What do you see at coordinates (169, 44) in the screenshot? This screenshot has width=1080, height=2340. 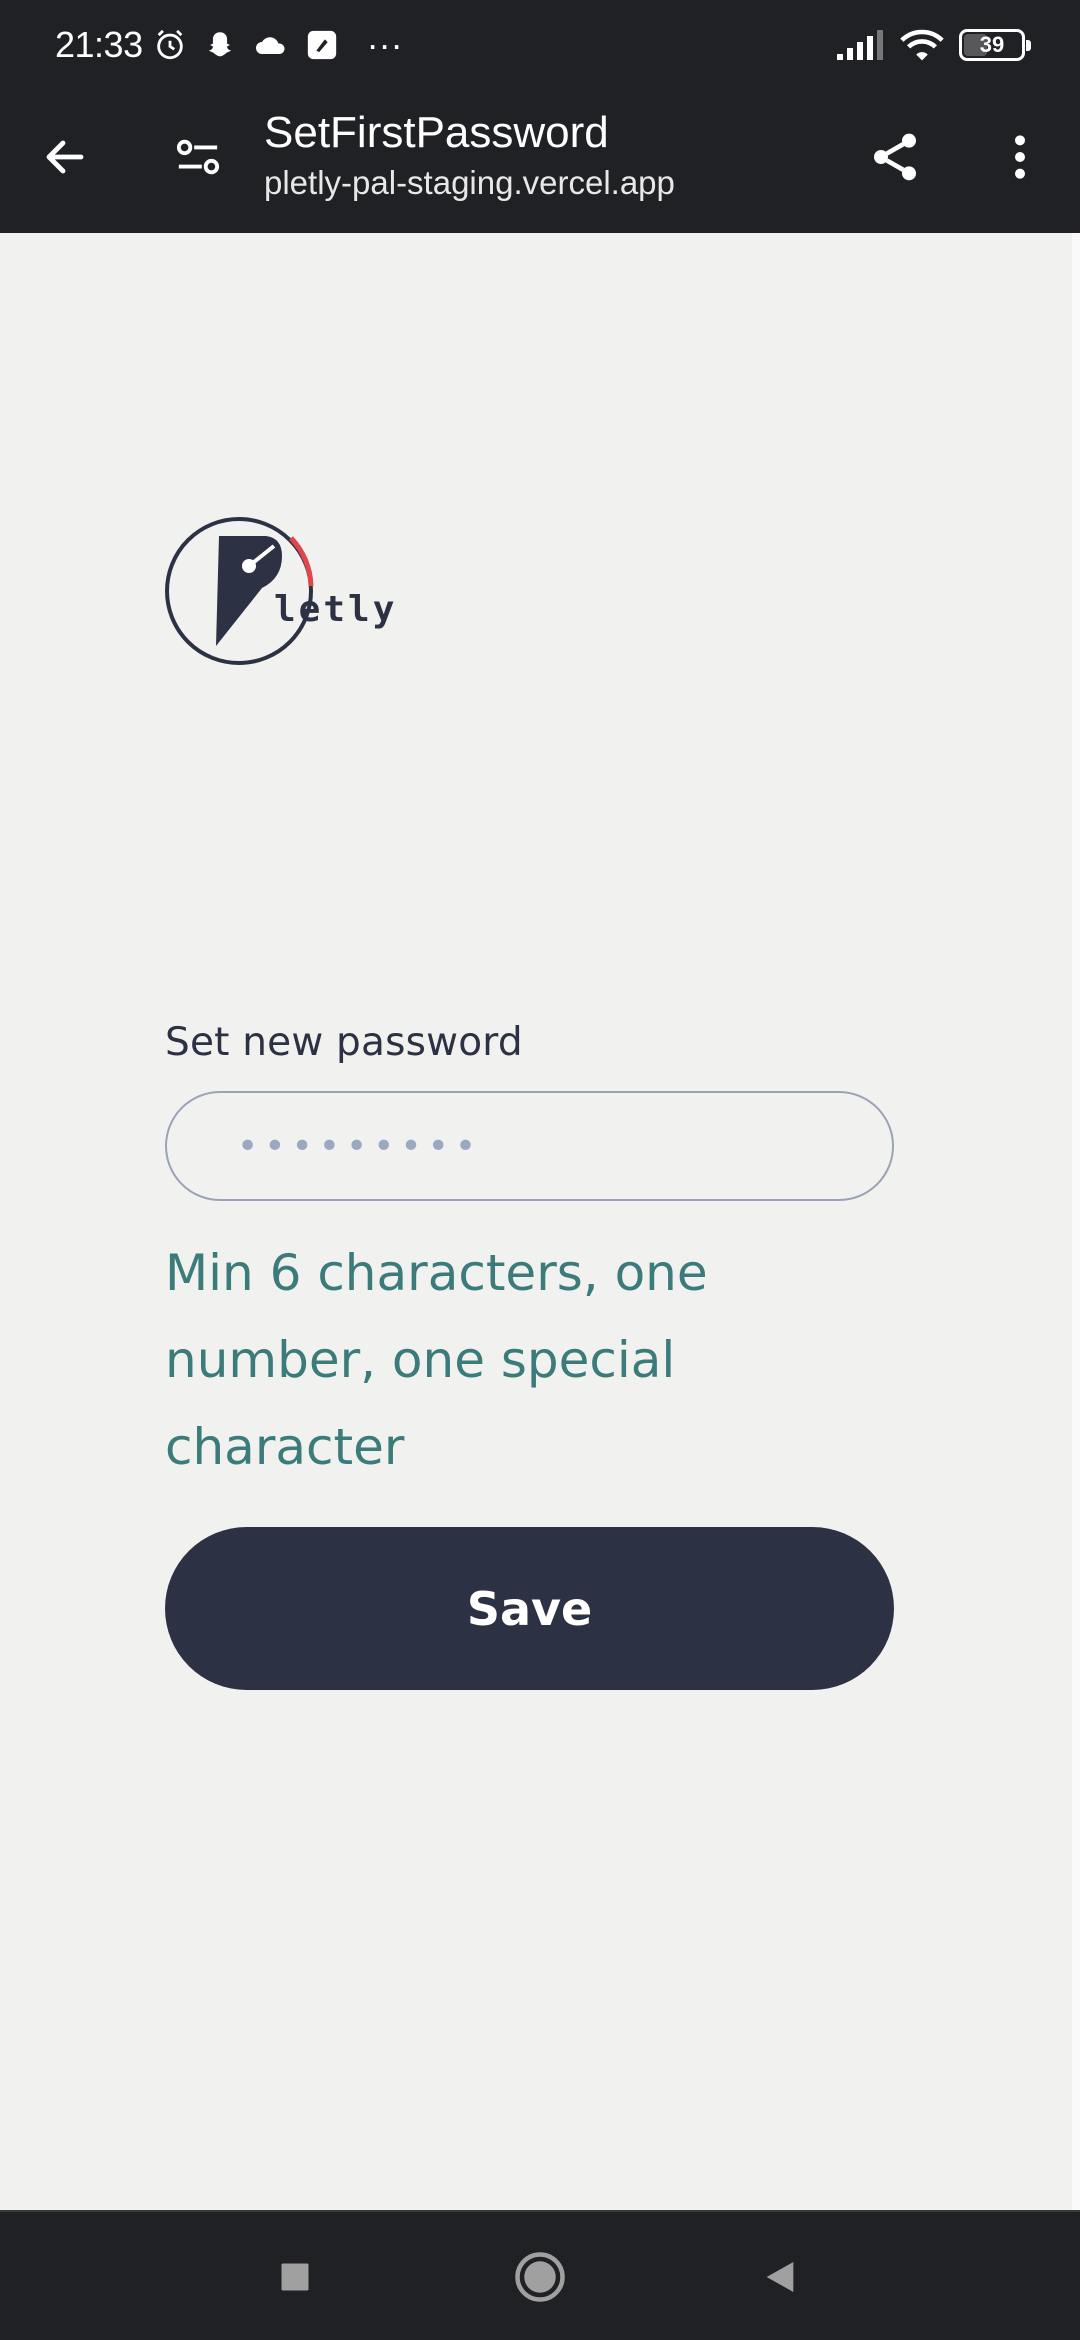 I see `alarm-icon` at bounding box center [169, 44].